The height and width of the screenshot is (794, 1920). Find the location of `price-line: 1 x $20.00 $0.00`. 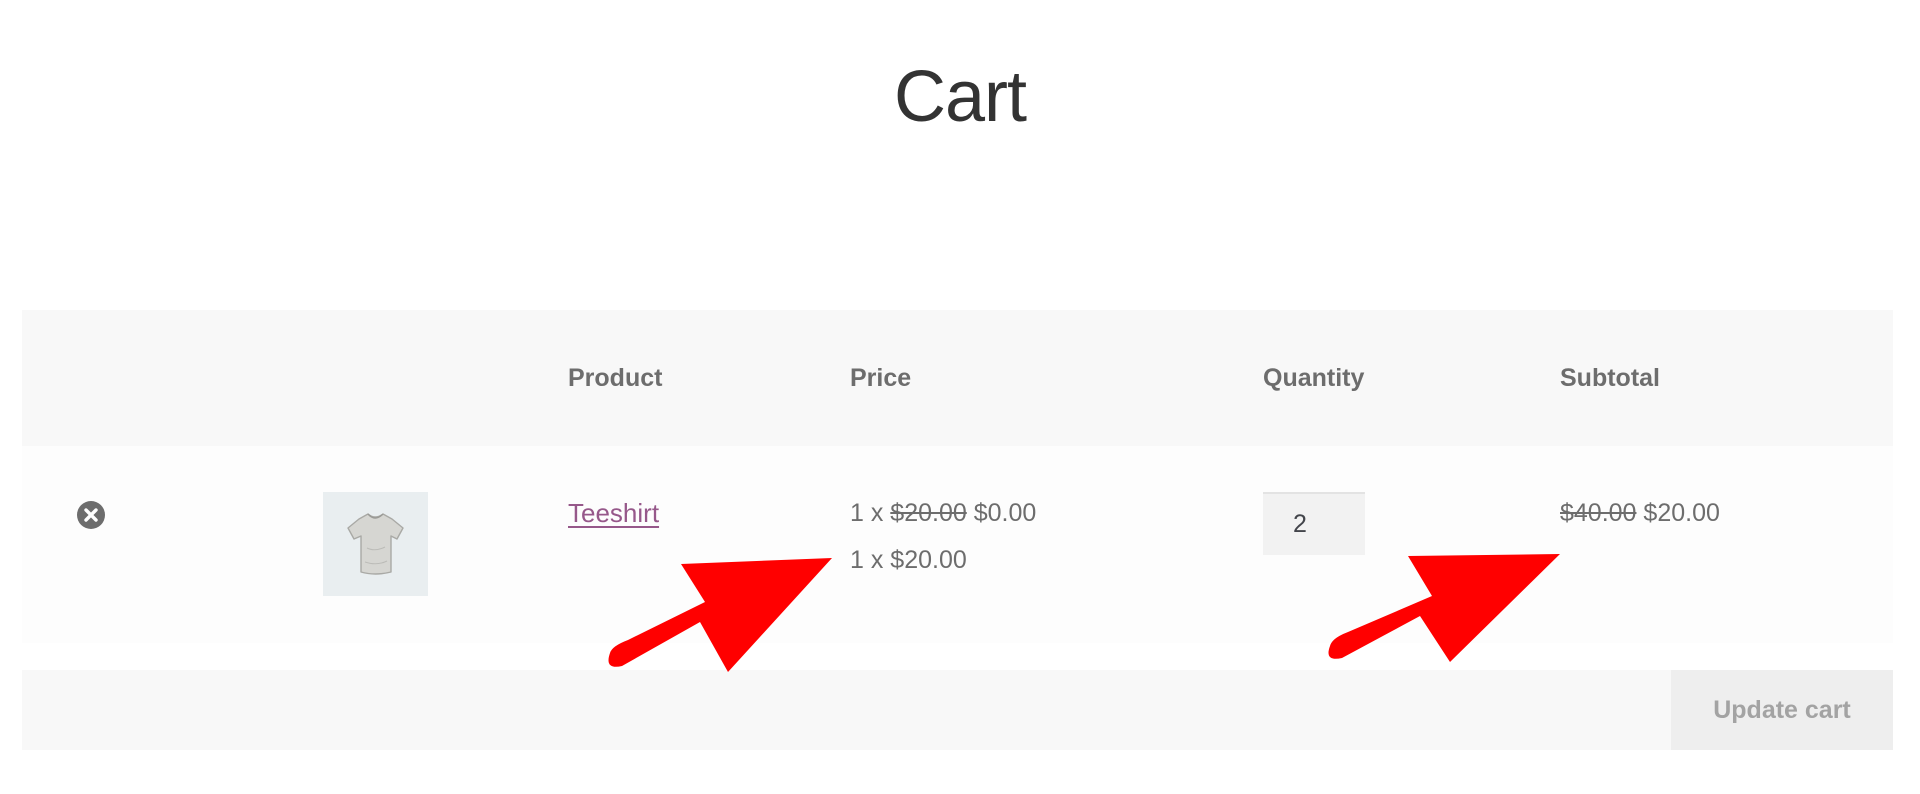

price-line: 1 x $20.00 $0.00 is located at coordinates (943, 513).